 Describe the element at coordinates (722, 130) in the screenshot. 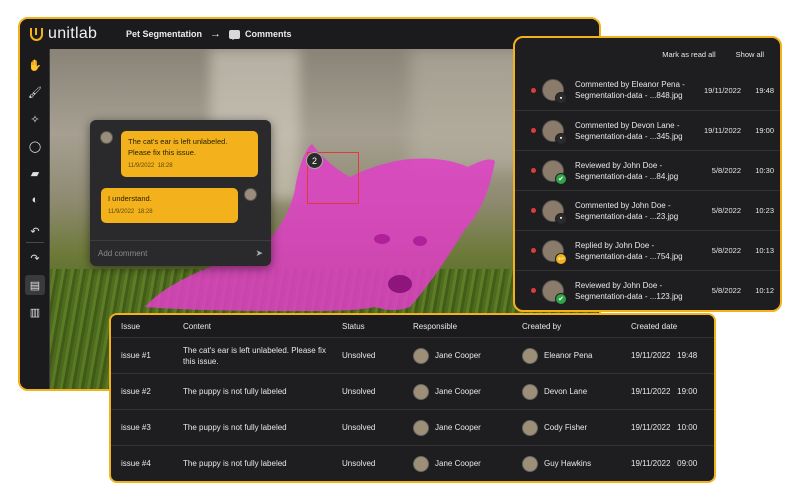

I see `notification-date: 19/11/2022` at that location.